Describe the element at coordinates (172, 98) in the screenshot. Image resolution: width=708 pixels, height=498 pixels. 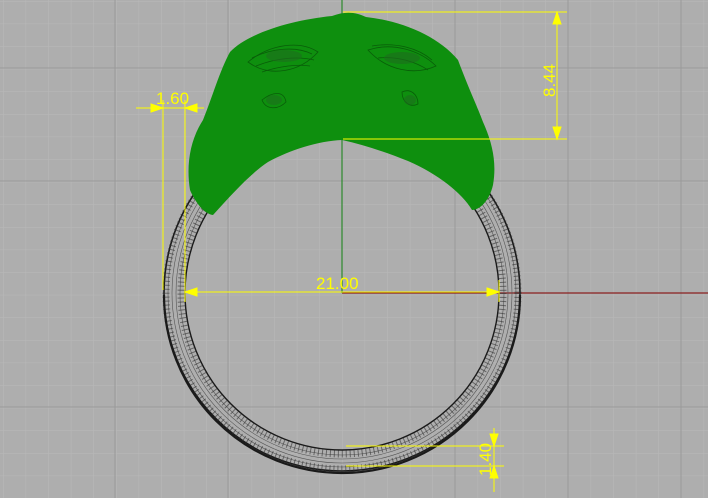
I see `wall-thickness-dimension-label: 1.60` at that location.